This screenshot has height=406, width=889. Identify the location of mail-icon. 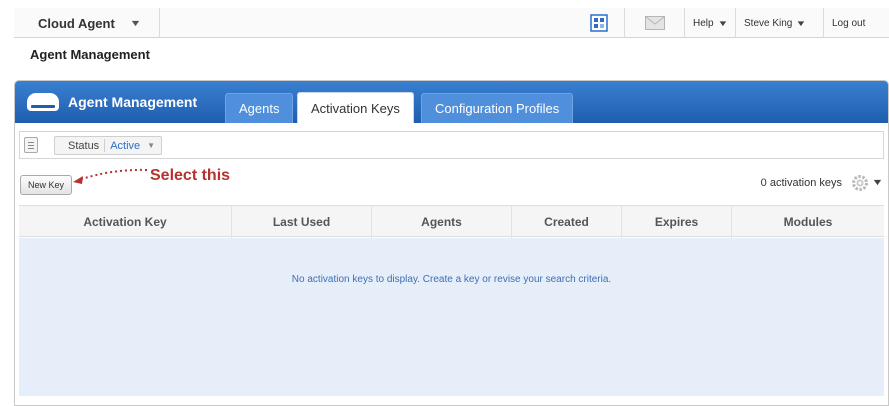
(654, 23).